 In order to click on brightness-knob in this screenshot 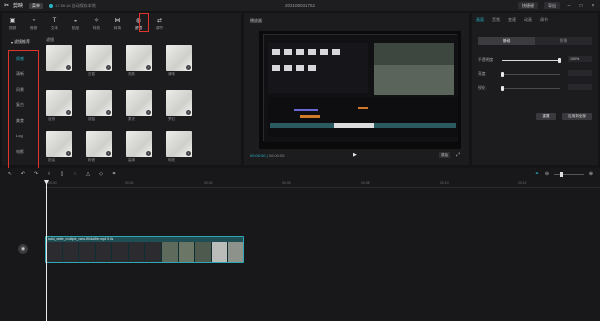, I will do `click(502, 74)`.